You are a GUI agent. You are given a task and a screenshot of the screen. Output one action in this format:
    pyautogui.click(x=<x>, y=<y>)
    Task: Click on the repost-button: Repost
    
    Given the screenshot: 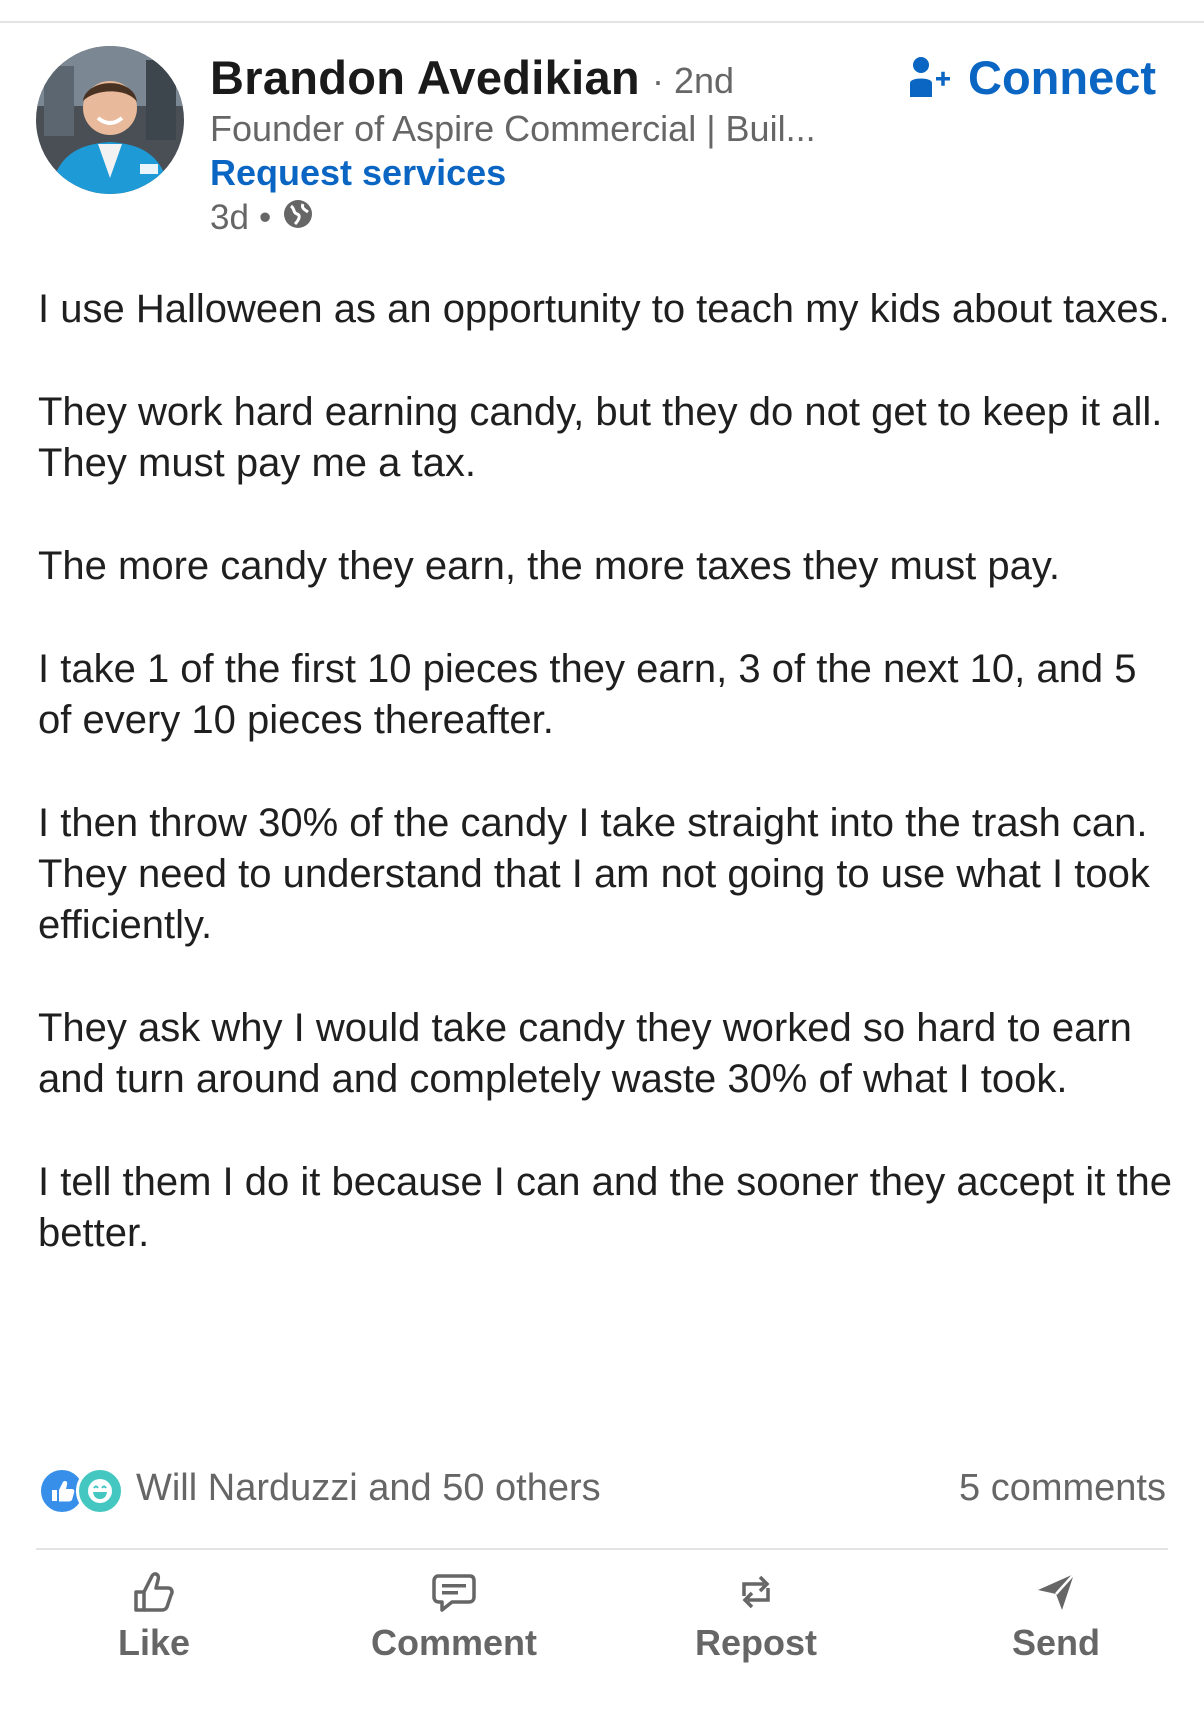 What is the action you would take?
    pyautogui.click(x=756, y=1615)
    